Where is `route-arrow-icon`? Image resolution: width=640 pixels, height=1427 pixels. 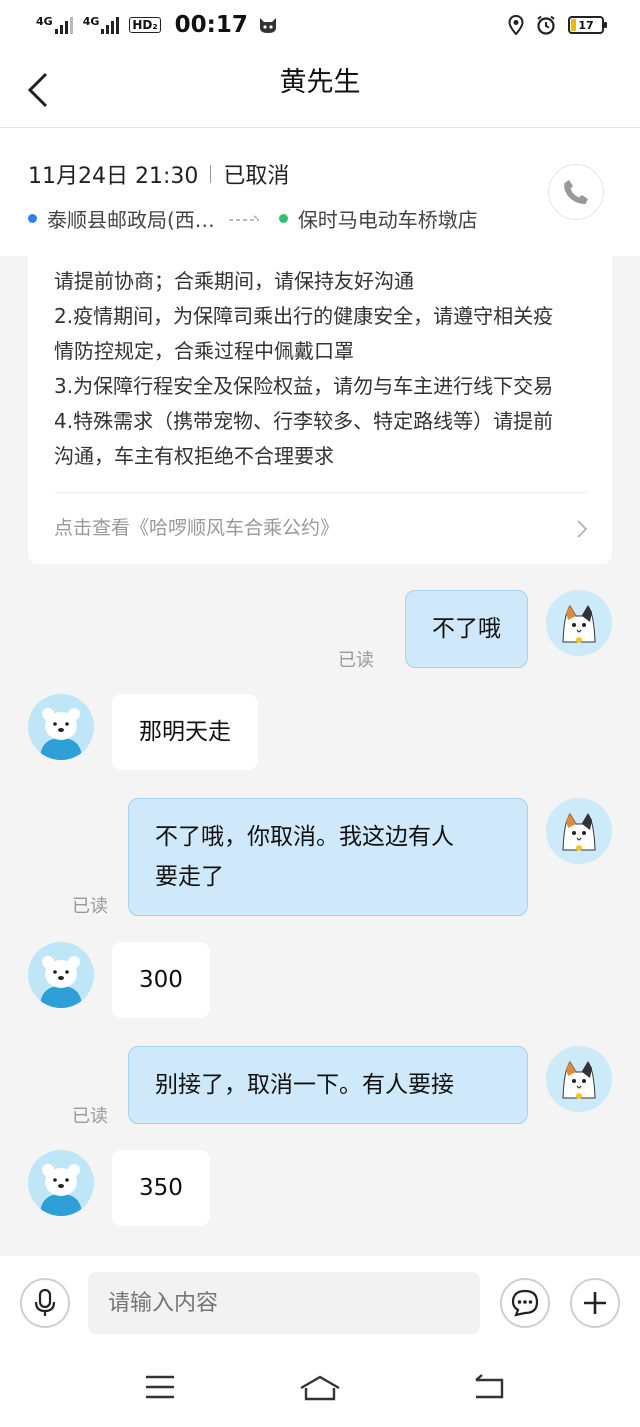 route-arrow-icon is located at coordinates (244, 217).